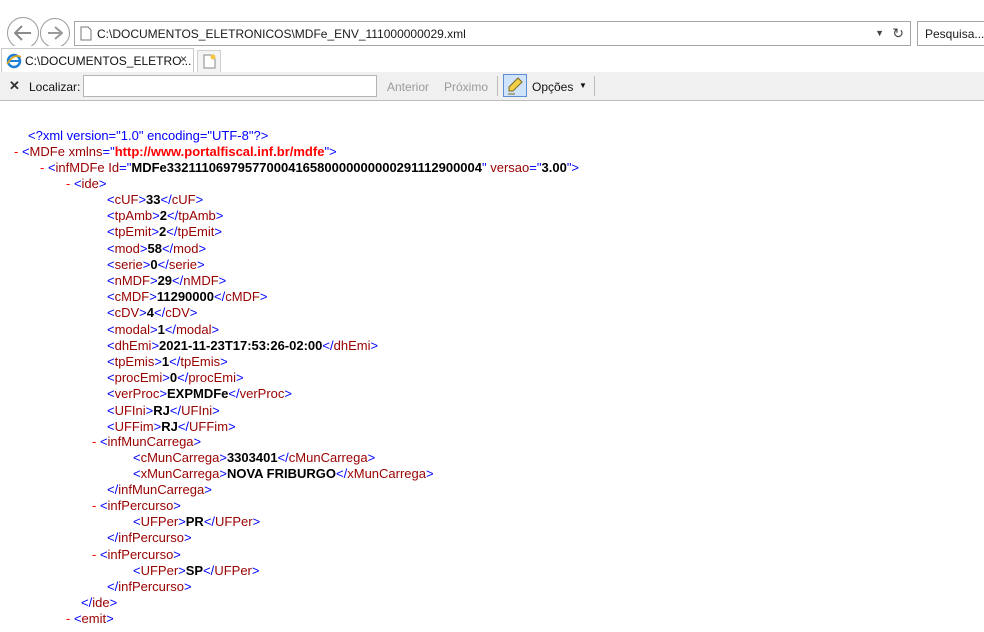 The image size is (984, 632). I want to click on xml-leaf-dhemi: <dhEmi>2021-11-23T17:53:26-02:00</dhEmi>, so click(243, 345).